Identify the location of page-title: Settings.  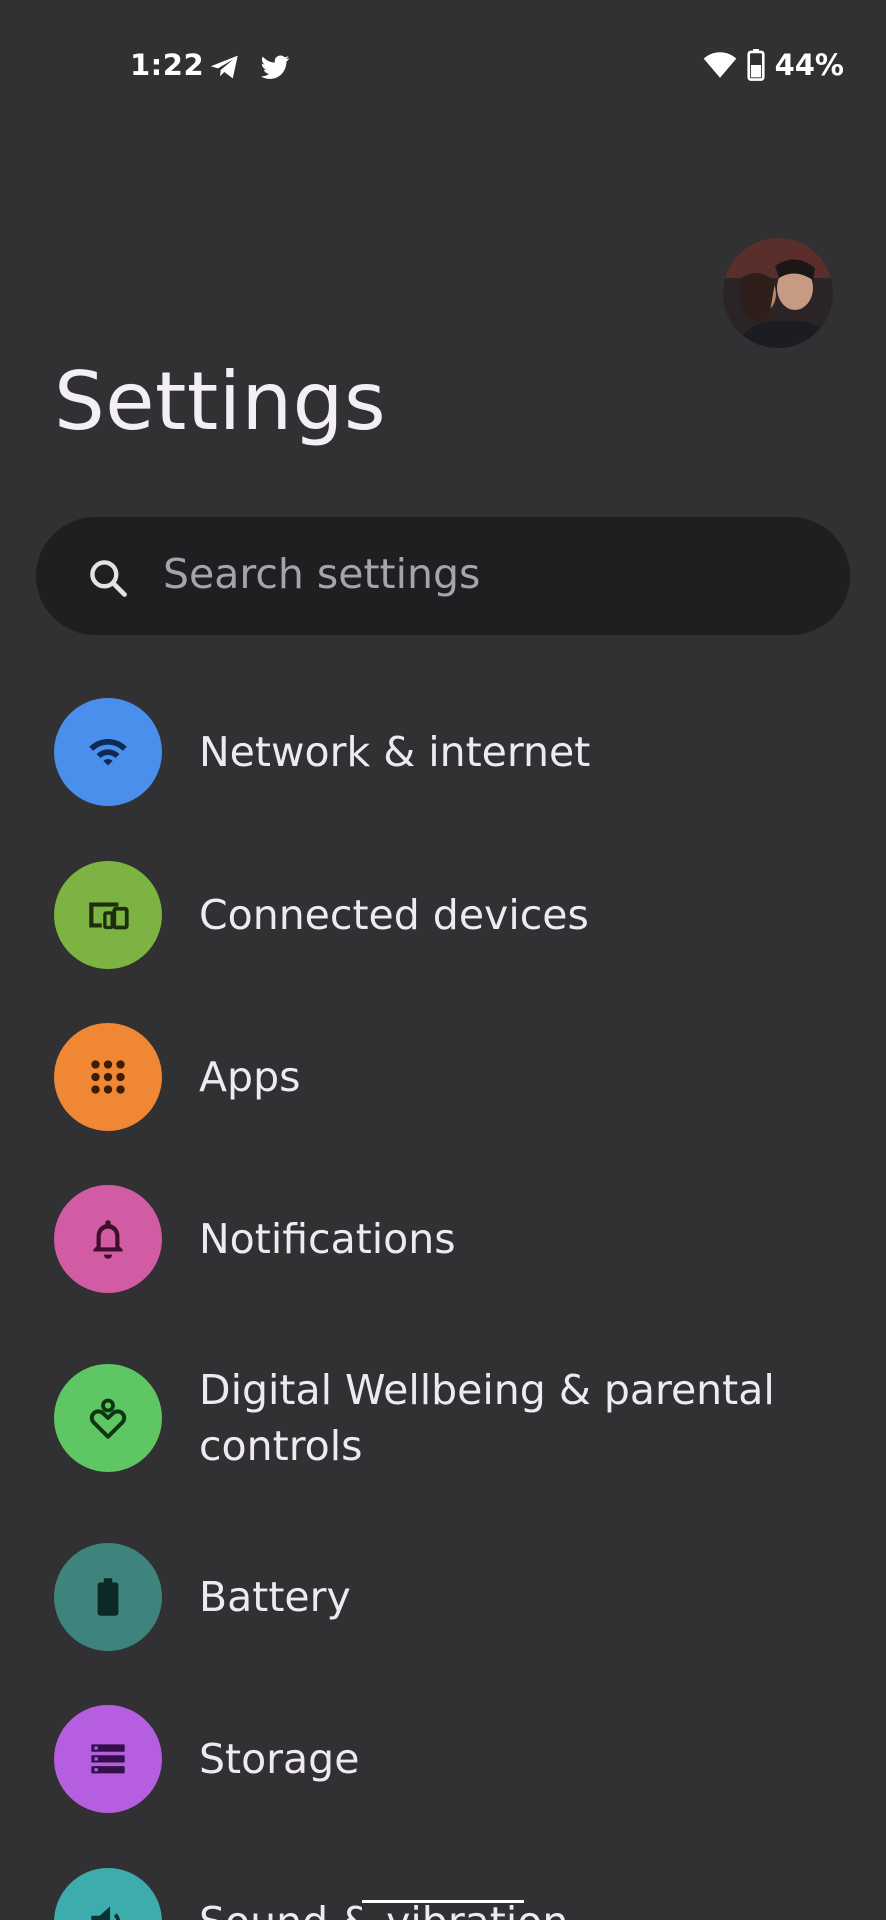
(220, 401).